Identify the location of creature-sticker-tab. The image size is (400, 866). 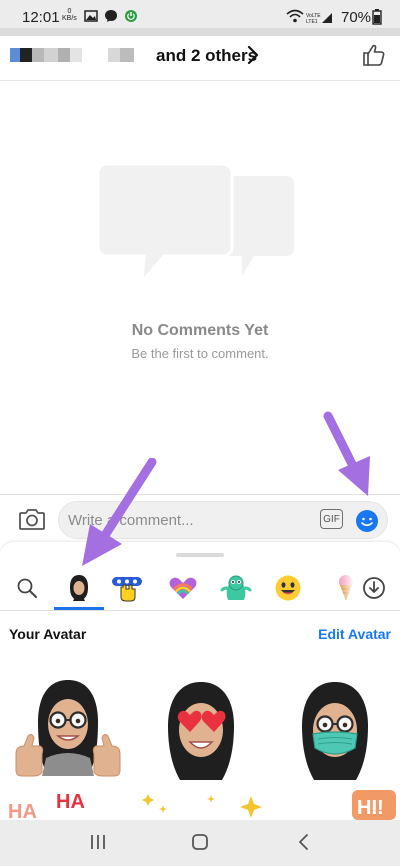
(236, 588).